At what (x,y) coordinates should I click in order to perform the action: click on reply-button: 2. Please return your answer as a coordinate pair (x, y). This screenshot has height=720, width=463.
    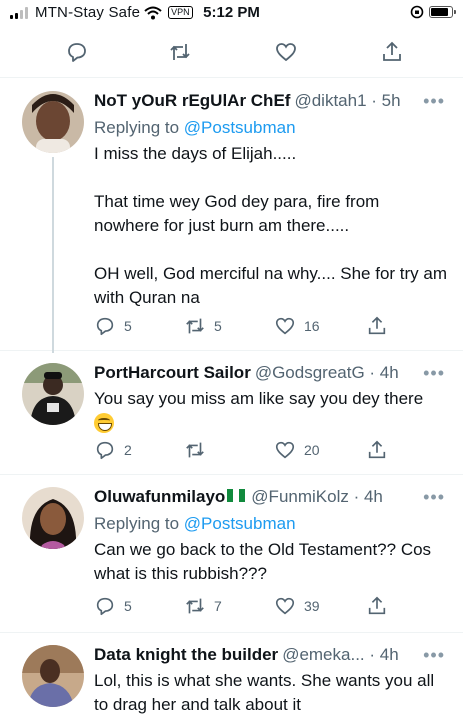
    Looking at the image, I should click on (113, 450).